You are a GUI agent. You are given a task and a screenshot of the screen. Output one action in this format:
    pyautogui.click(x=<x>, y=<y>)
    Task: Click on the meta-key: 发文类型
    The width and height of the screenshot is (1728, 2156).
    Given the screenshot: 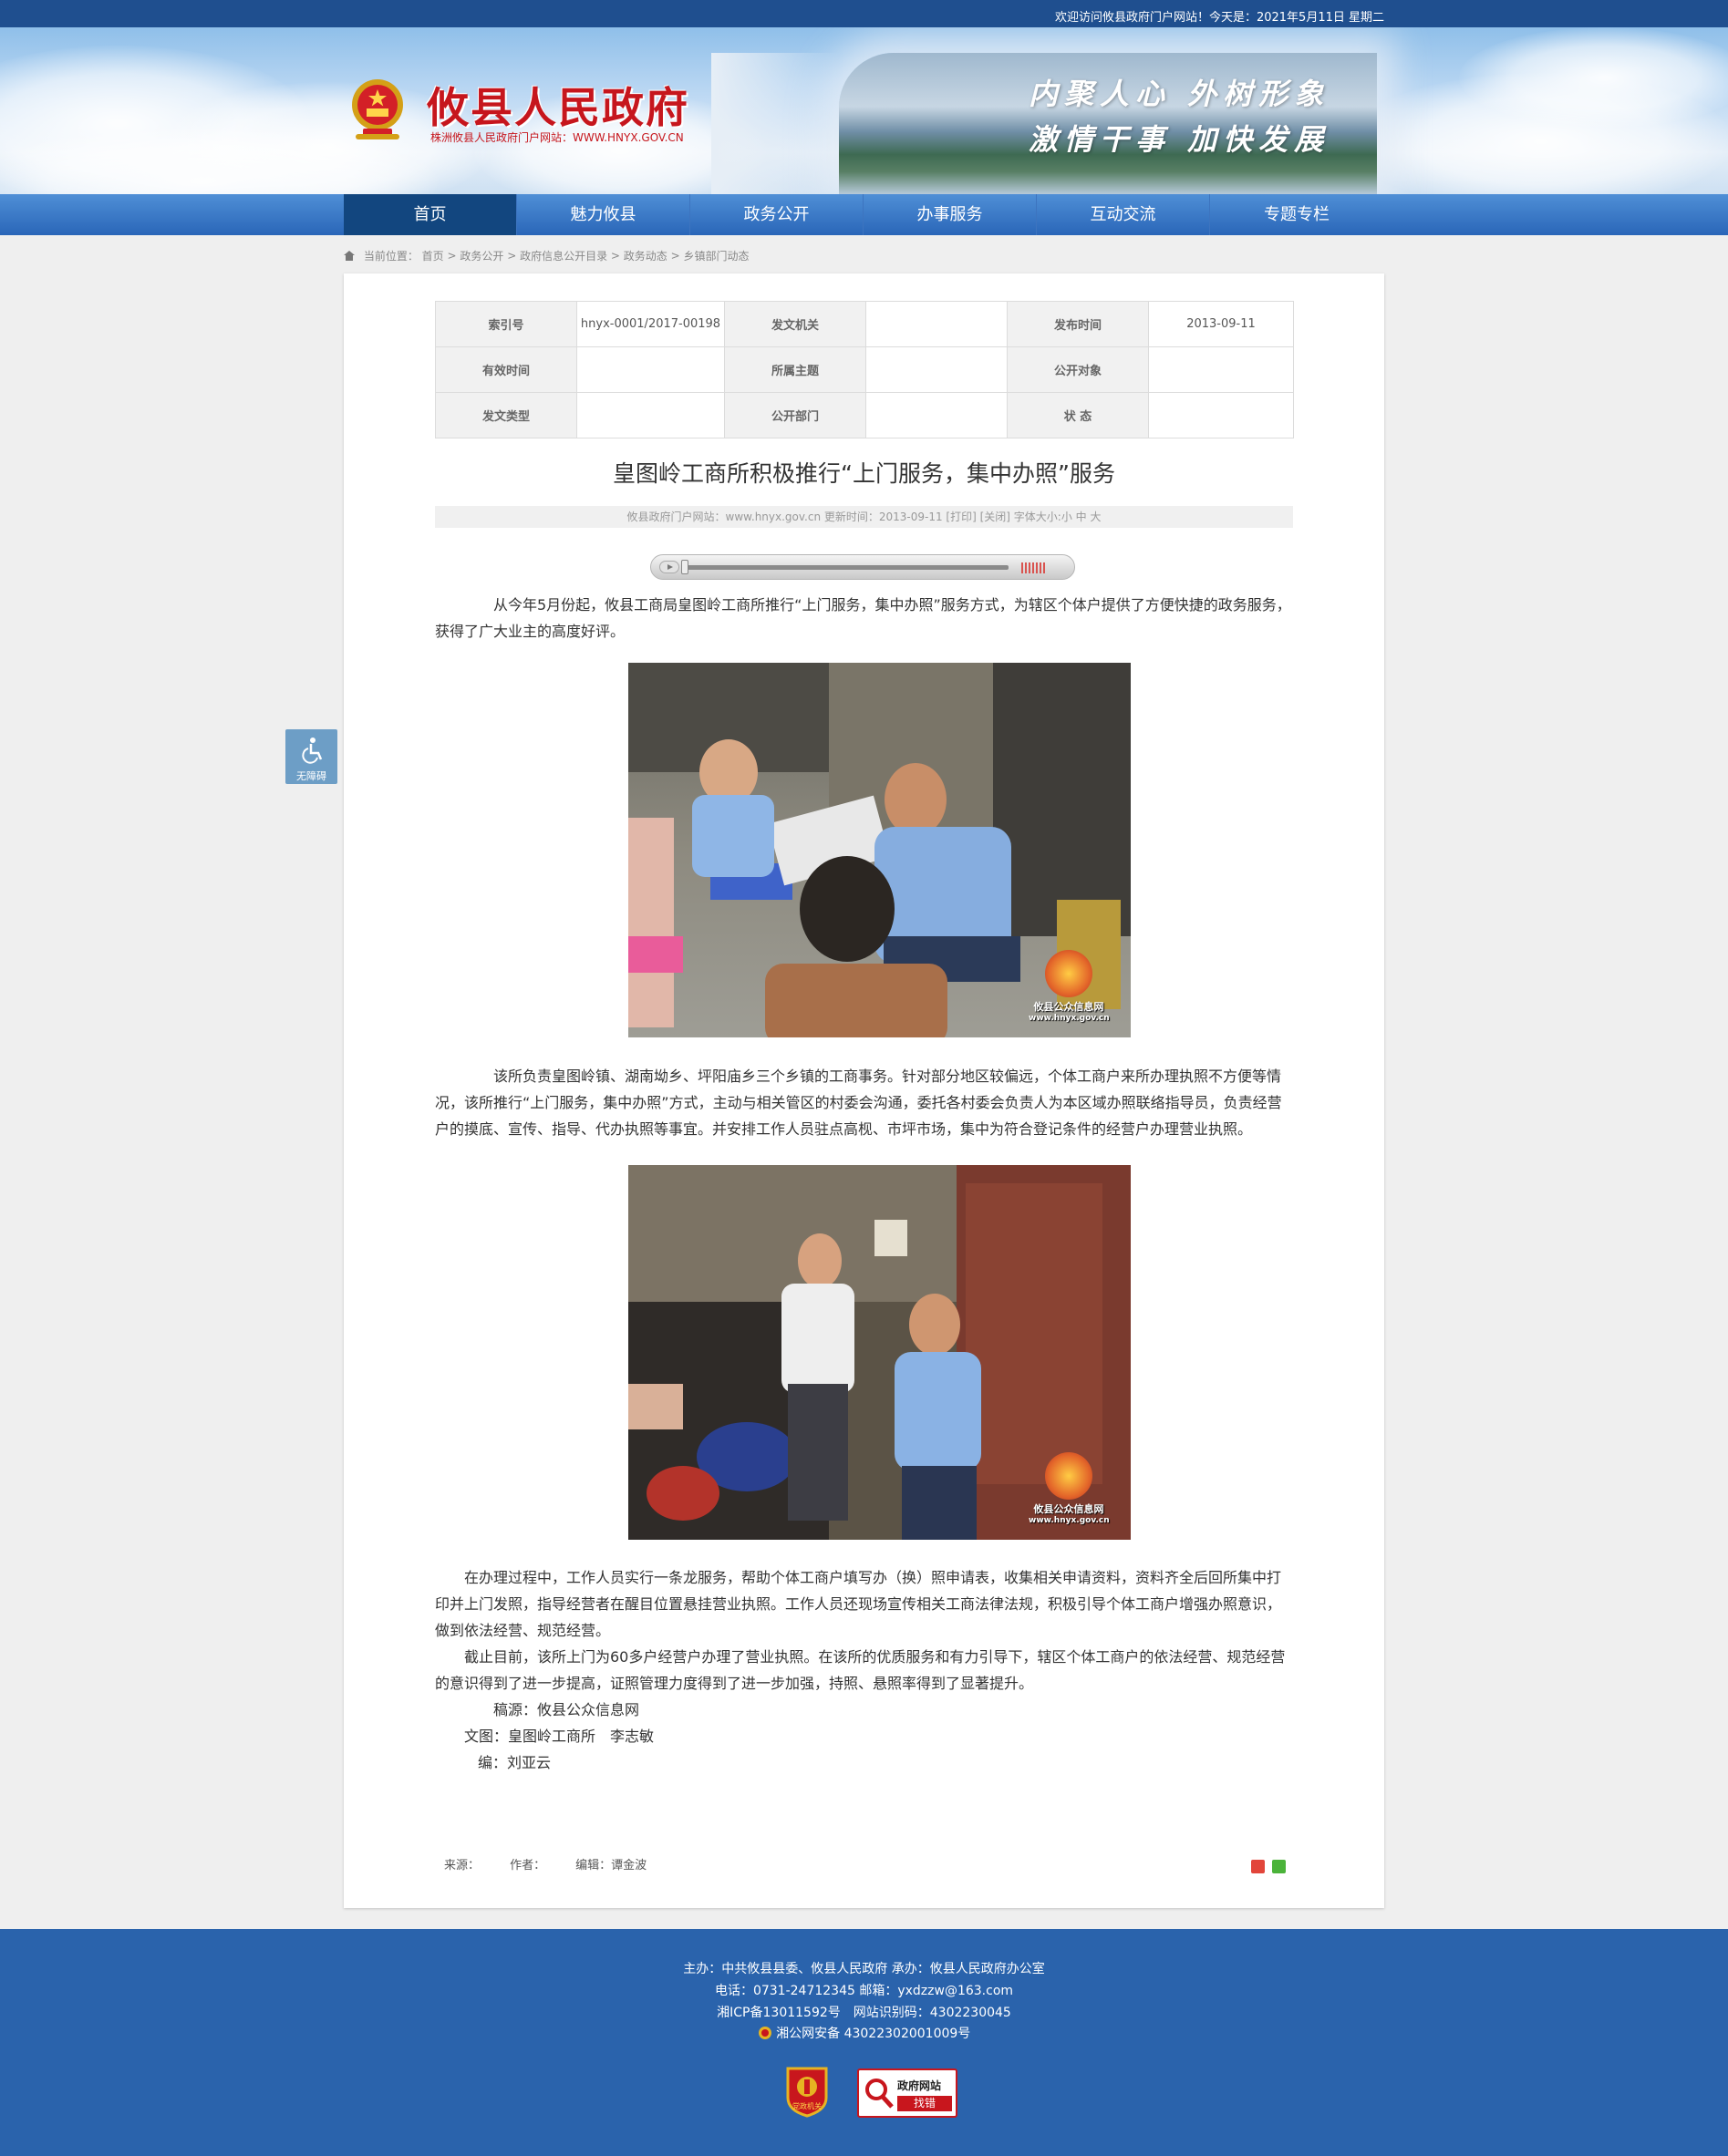 What is the action you would take?
    pyautogui.click(x=506, y=415)
    